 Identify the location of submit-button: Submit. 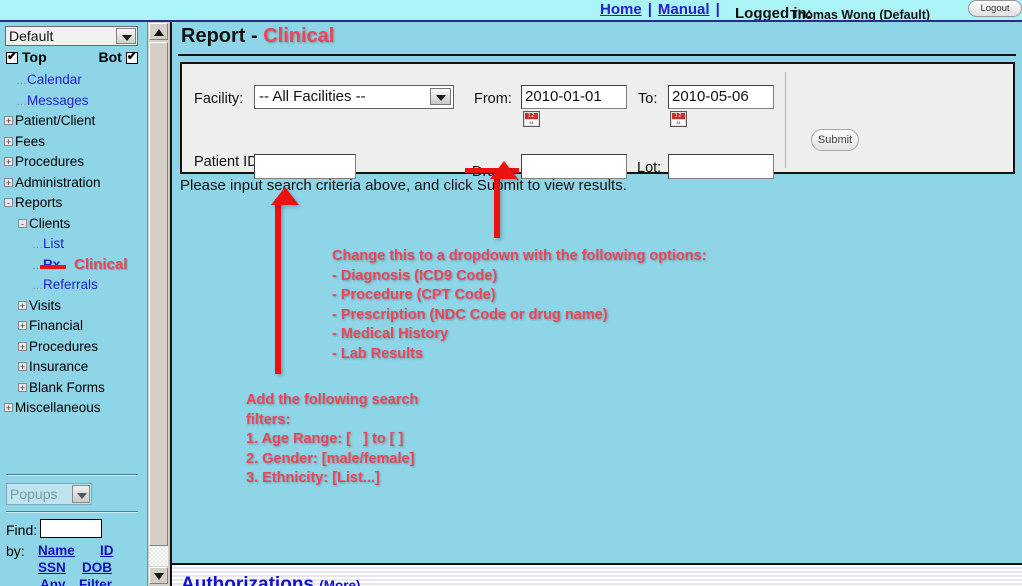
(835, 140).